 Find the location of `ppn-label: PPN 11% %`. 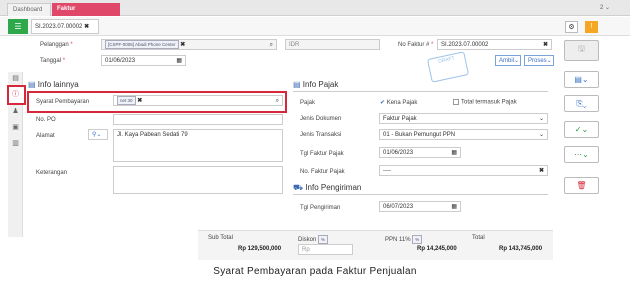

ppn-label: PPN 11% % is located at coordinates (404, 239).